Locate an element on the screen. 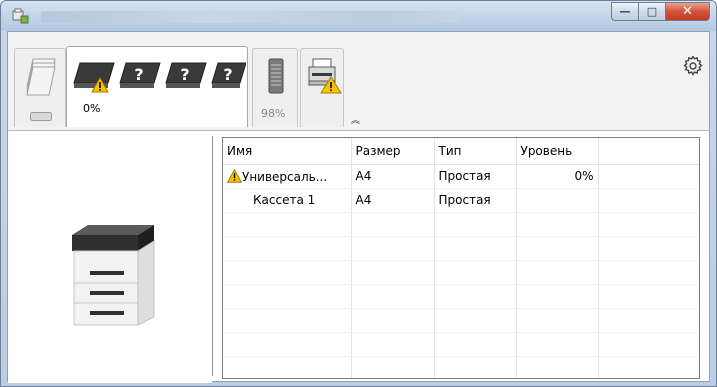  window-title-redacted is located at coordinates (251, 17).